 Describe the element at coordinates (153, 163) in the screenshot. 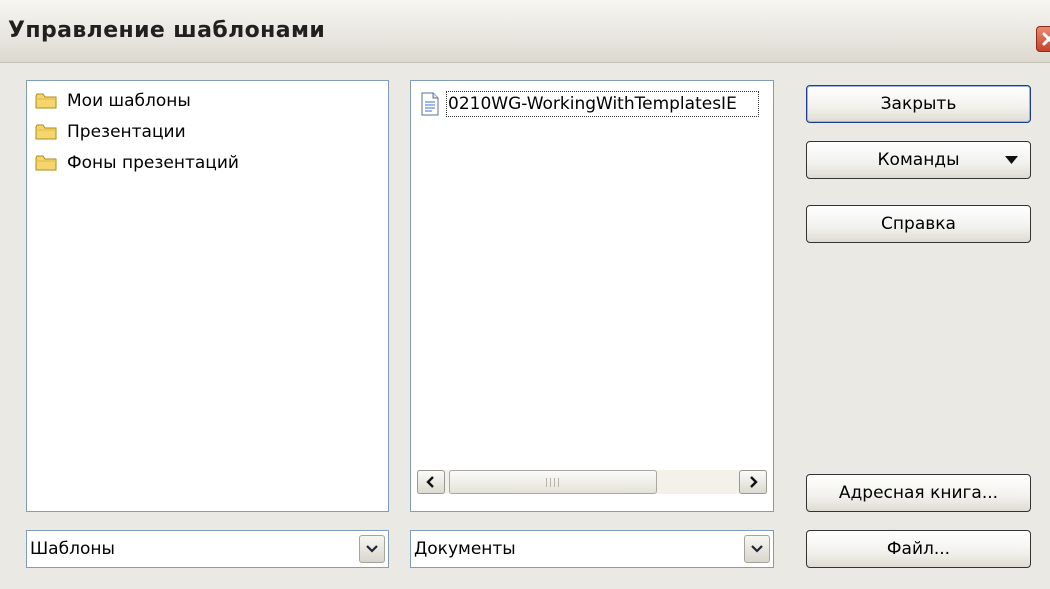

I see `list-item-label: Фоны презентаций` at that location.